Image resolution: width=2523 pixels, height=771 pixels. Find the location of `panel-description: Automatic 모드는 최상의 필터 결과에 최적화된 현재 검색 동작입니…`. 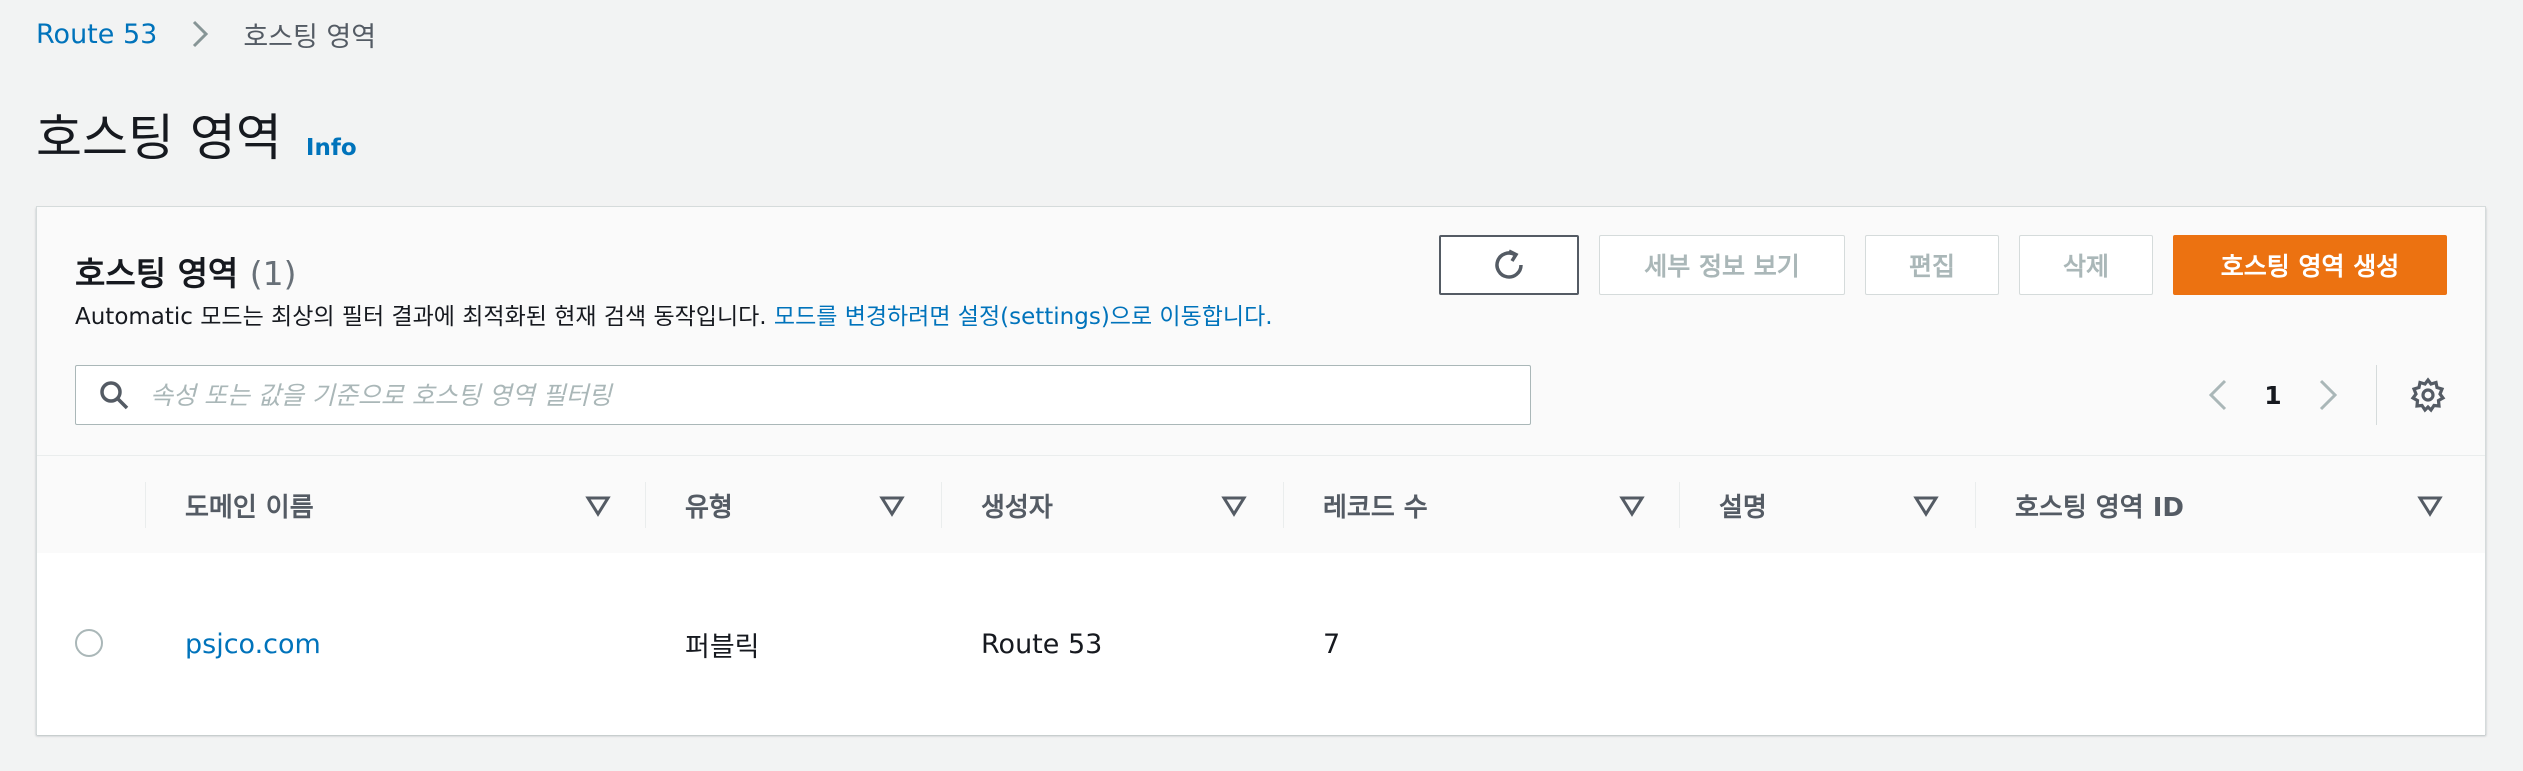

panel-description: Automatic 모드는 최상의 필터 결과에 최적화된 현재 검색 동작입니… is located at coordinates (674, 314).